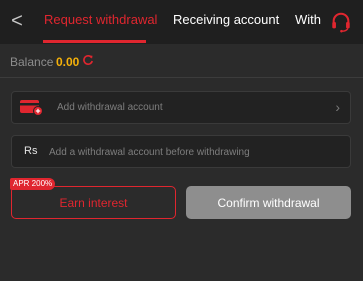 The image size is (363, 281). I want to click on headset-icon, so click(341, 22).